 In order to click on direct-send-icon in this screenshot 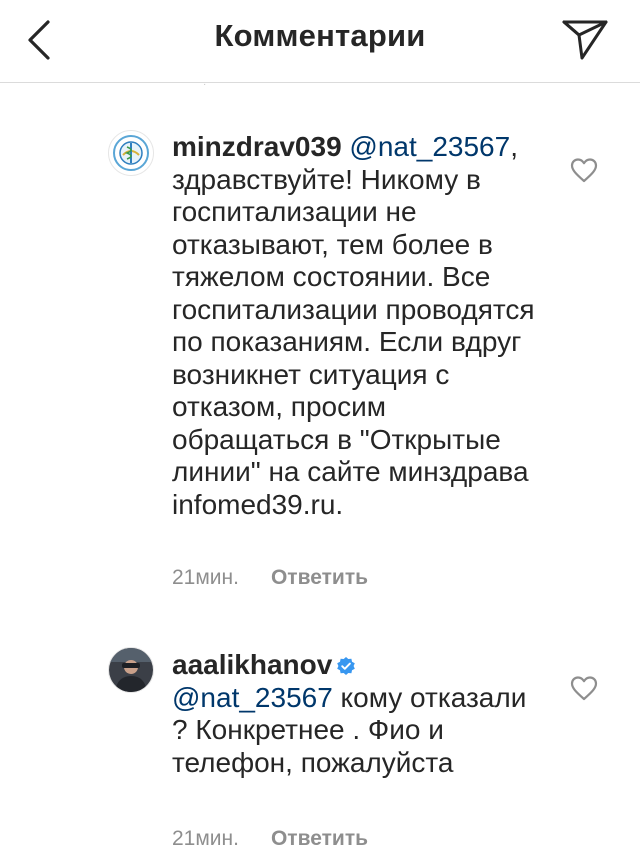, I will do `click(585, 40)`.